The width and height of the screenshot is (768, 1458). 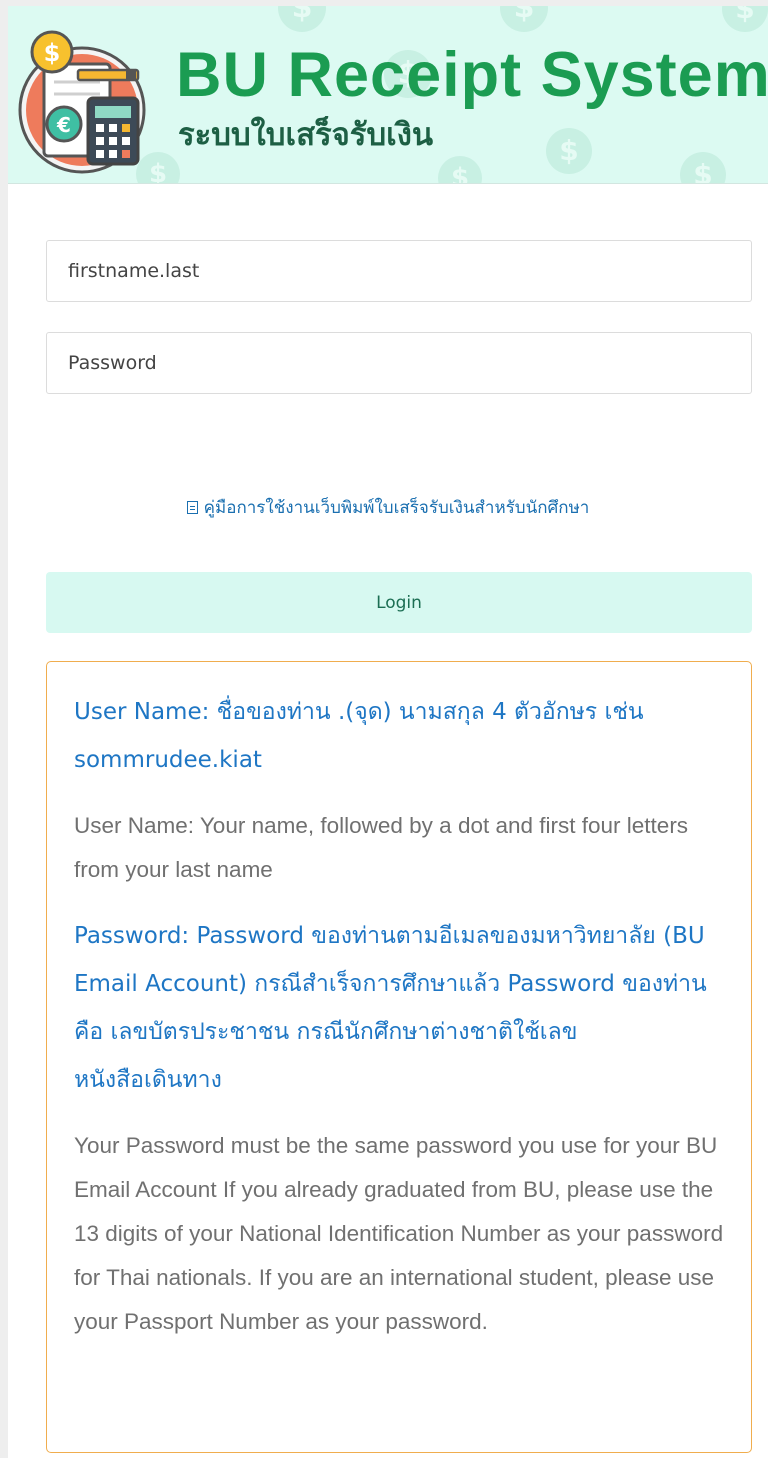 What do you see at coordinates (399, 363) in the screenshot?
I see `password-input` at bounding box center [399, 363].